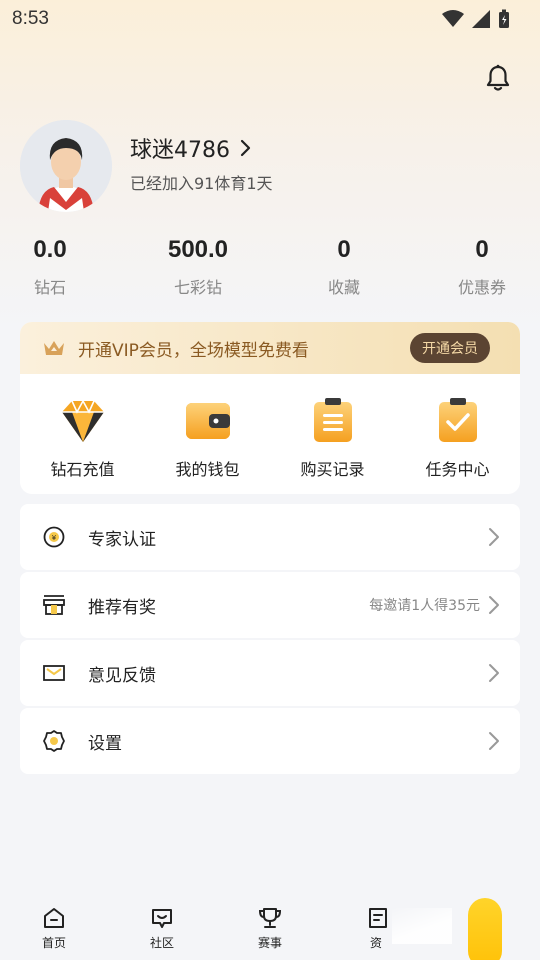 This screenshot has height=960, width=540. I want to click on clipboard-icon, so click(333, 421).